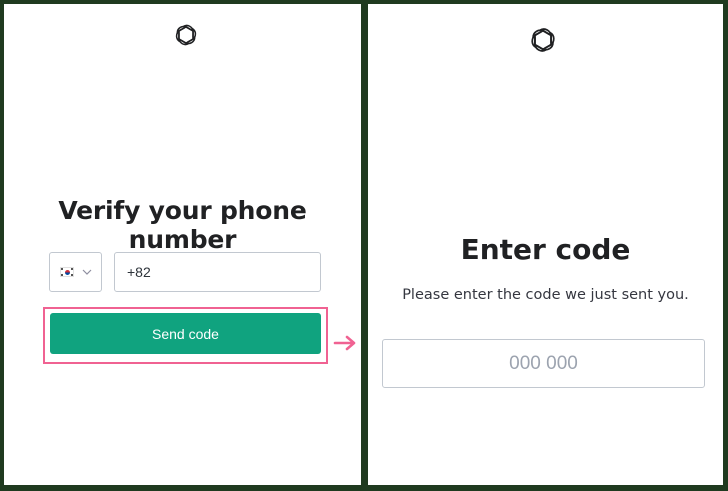  Describe the element at coordinates (67, 272) in the screenshot. I see `south-korea-flag-icon` at that location.